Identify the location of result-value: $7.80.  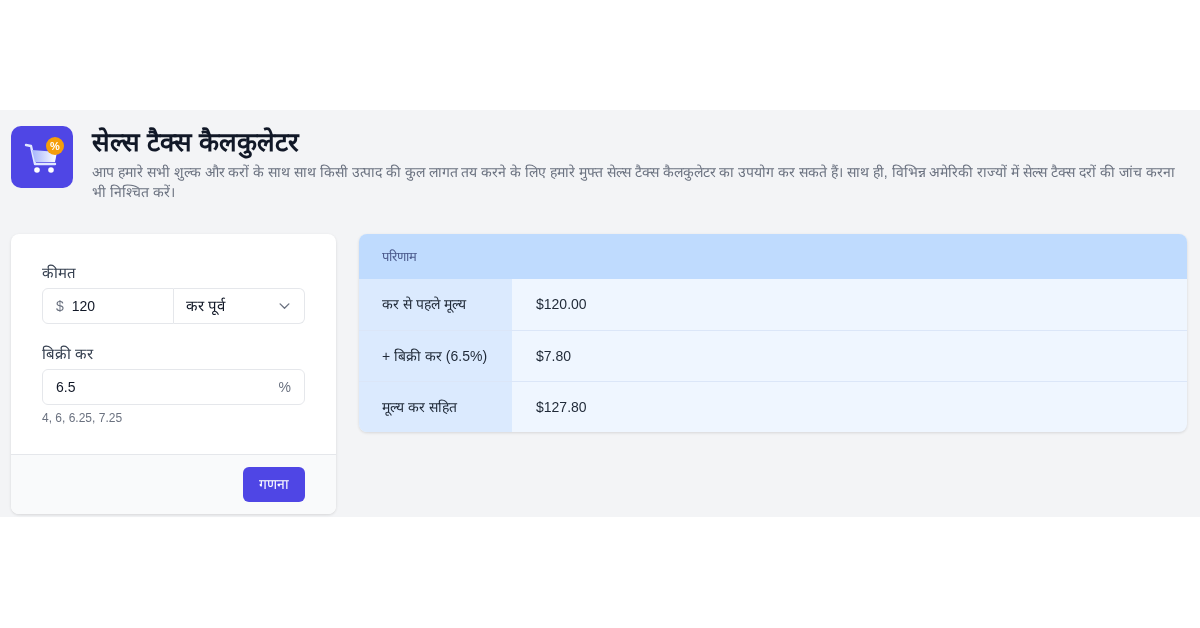
(554, 356).